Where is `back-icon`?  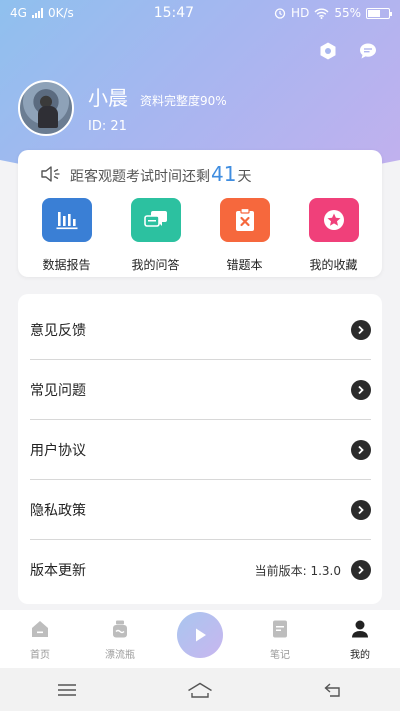 back-icon is located at coordinates (333, 690).